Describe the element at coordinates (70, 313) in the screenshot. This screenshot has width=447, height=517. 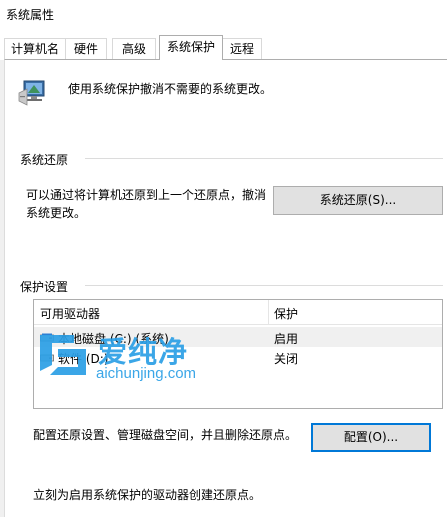
I see `column-header-drive: 可用驱动器` at that location.